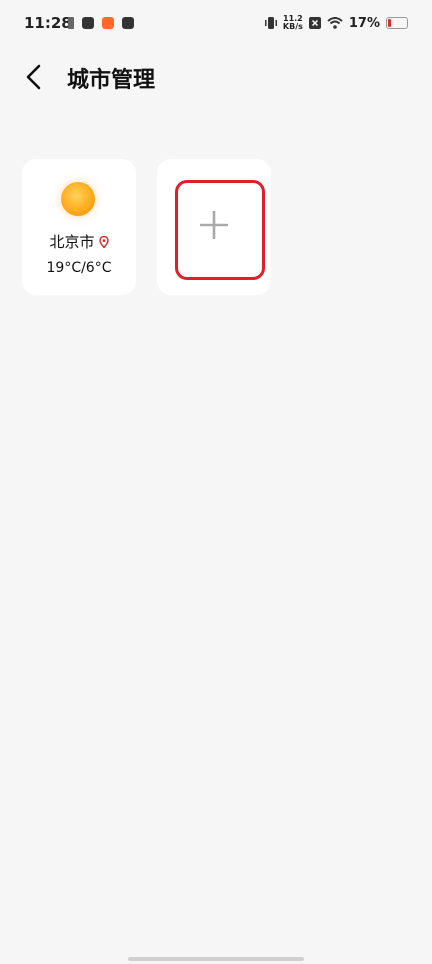  What do you see at coordinates (364, 23) in the screenshot?
I see `battery-percent: 17%` at bounding box center [364, 23].